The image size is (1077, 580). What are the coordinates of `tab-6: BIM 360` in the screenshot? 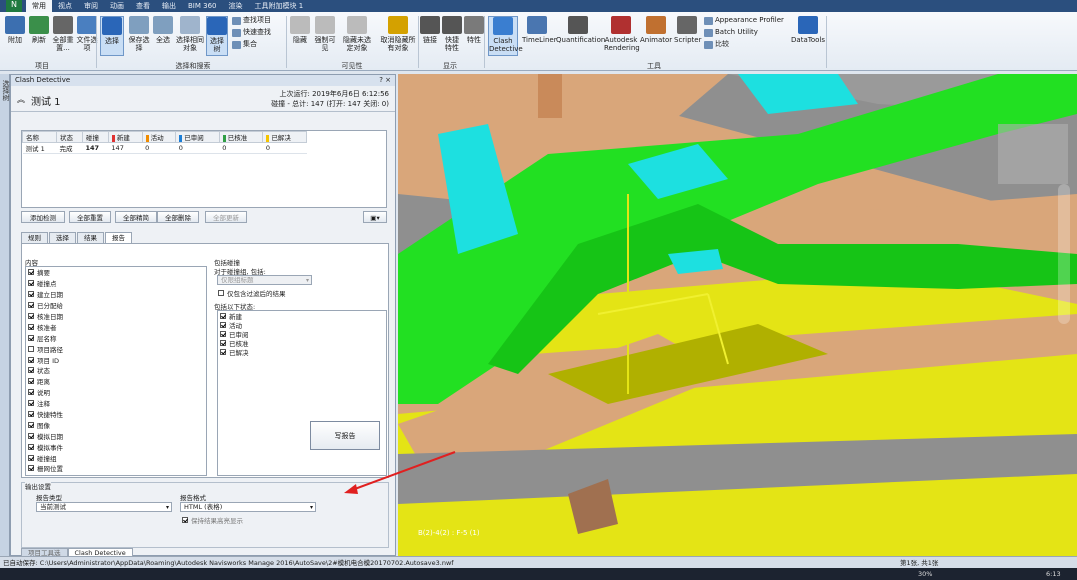 It's located at (202, 6).